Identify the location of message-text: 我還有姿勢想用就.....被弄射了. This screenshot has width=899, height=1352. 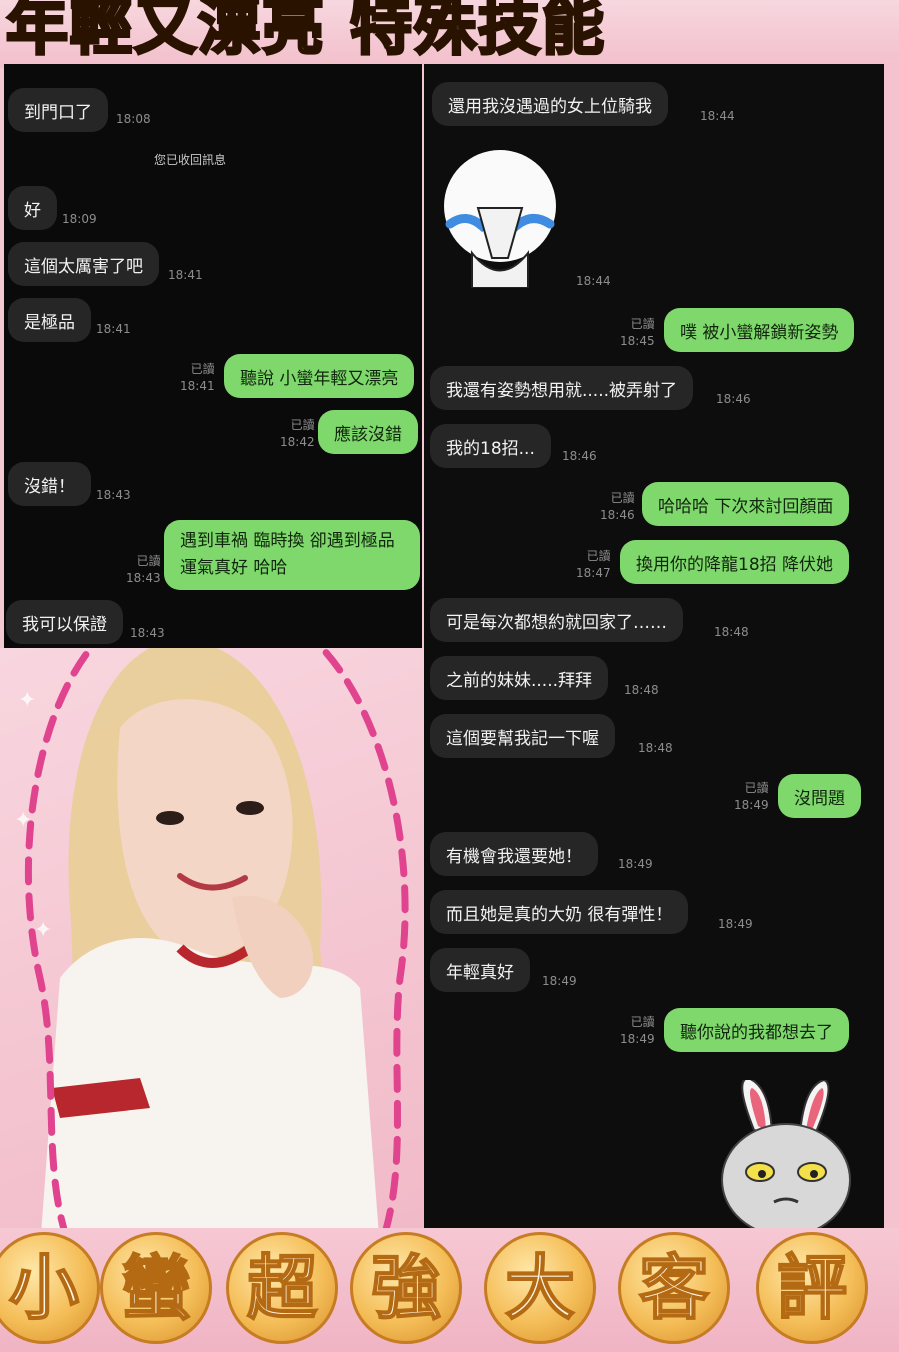
(562, 390).